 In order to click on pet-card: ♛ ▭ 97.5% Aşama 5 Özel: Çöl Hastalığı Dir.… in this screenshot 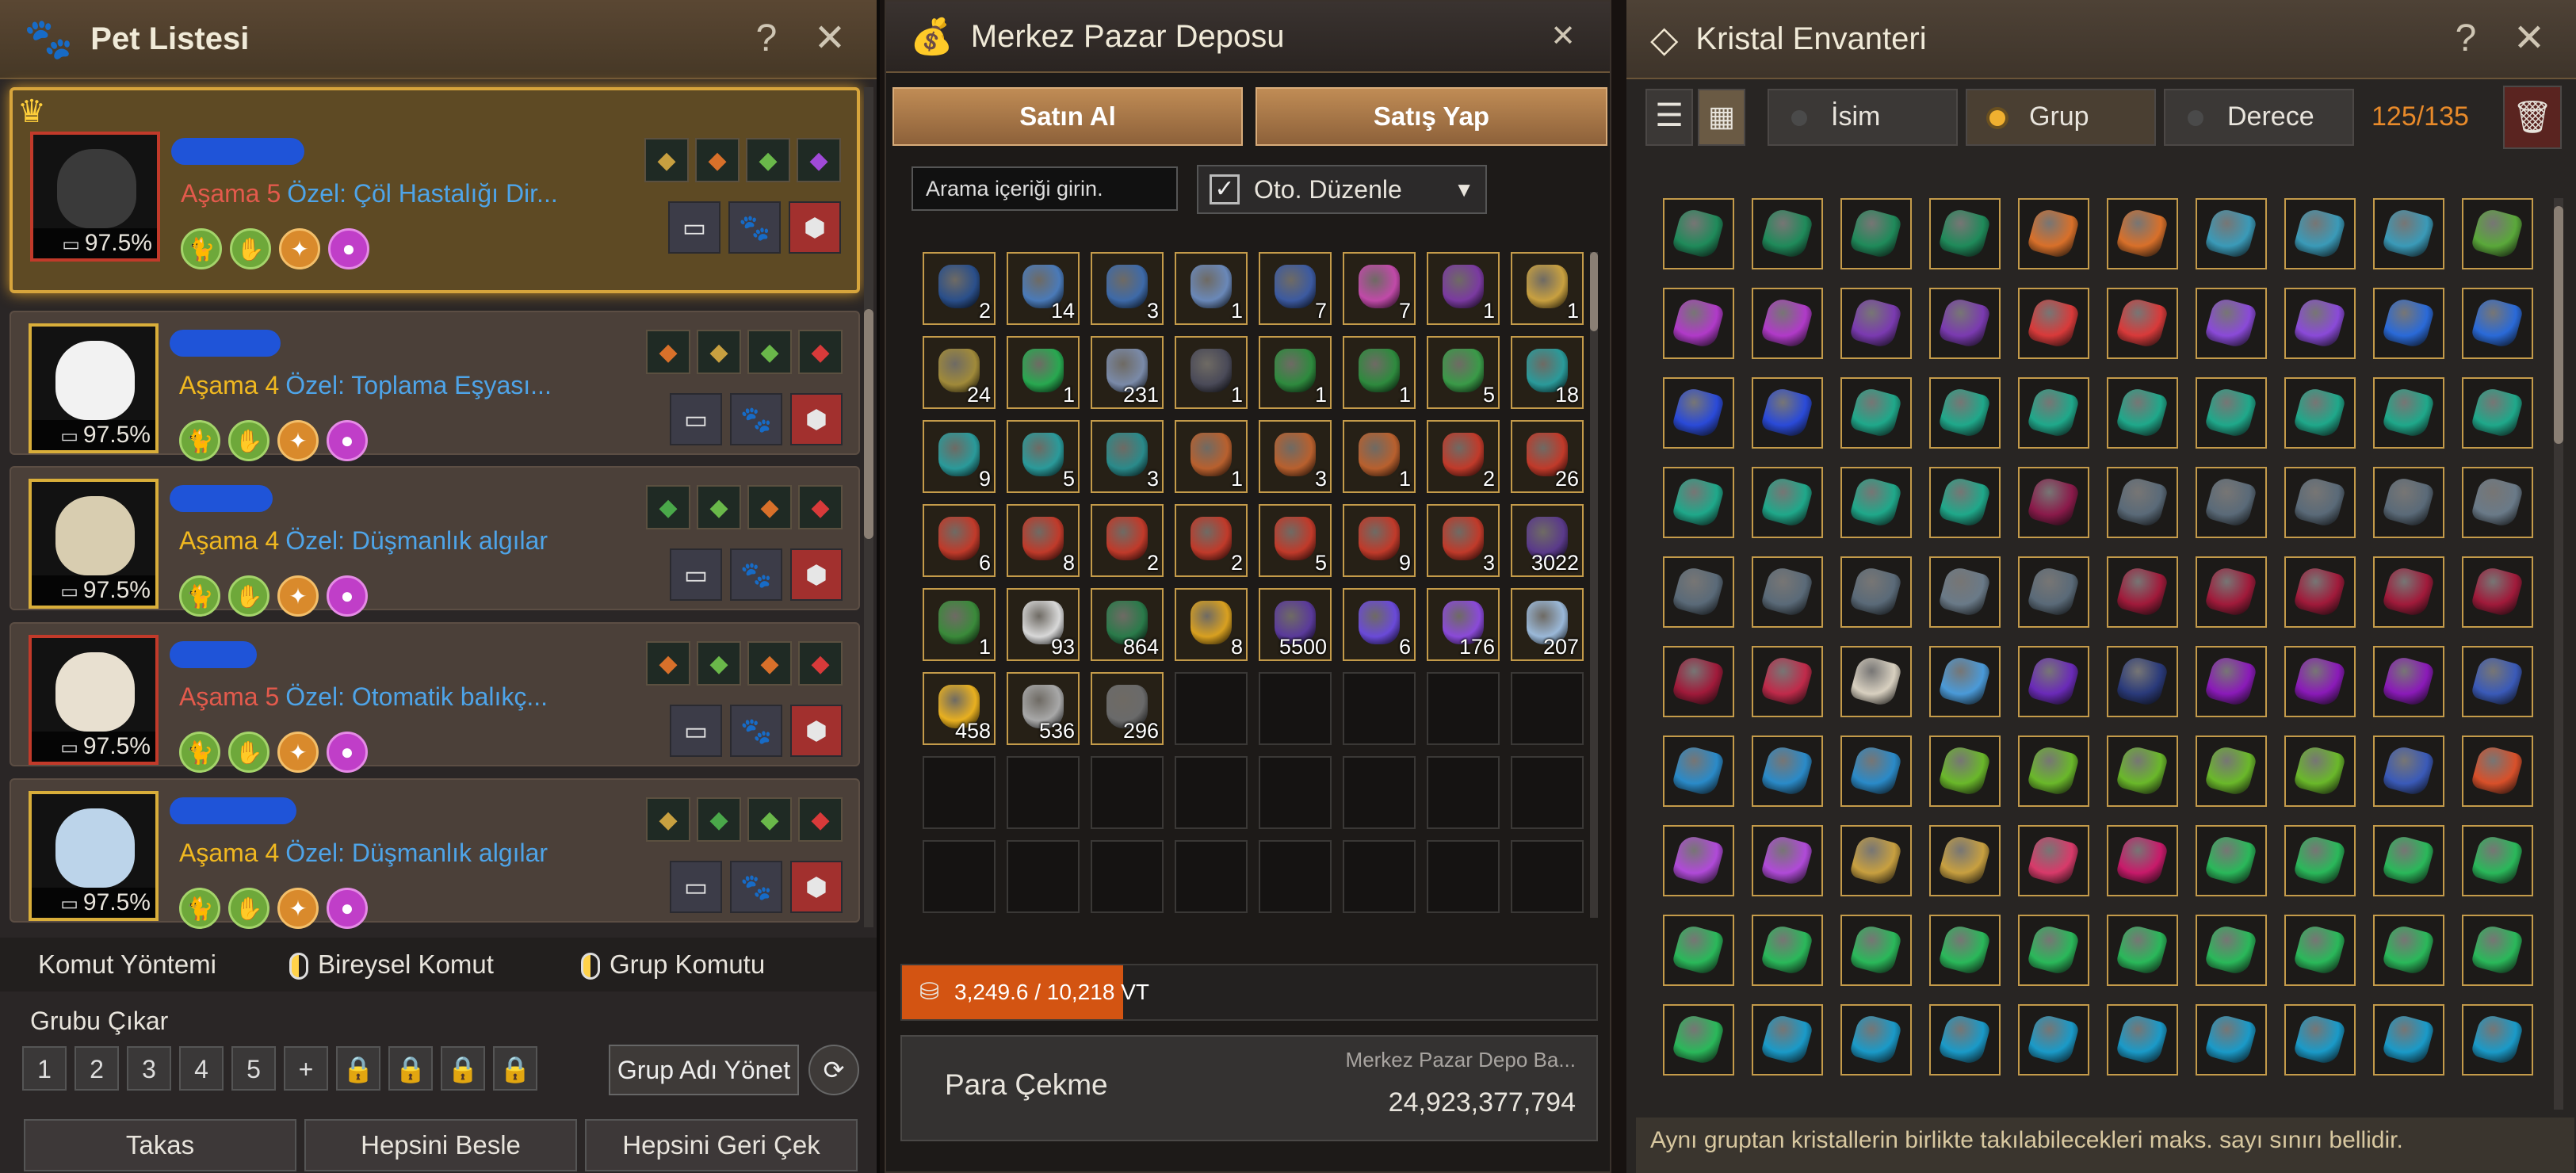, I will do `click(435, 190)`.